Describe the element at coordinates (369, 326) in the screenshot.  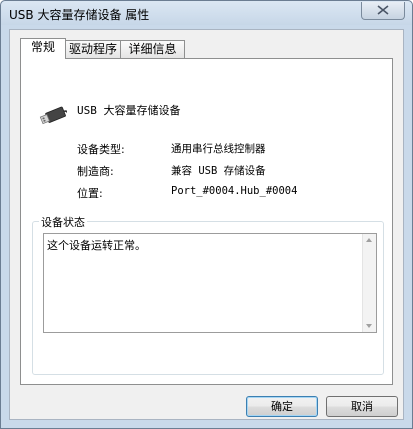
I see `scroll-down-arrow-icon` at that location.